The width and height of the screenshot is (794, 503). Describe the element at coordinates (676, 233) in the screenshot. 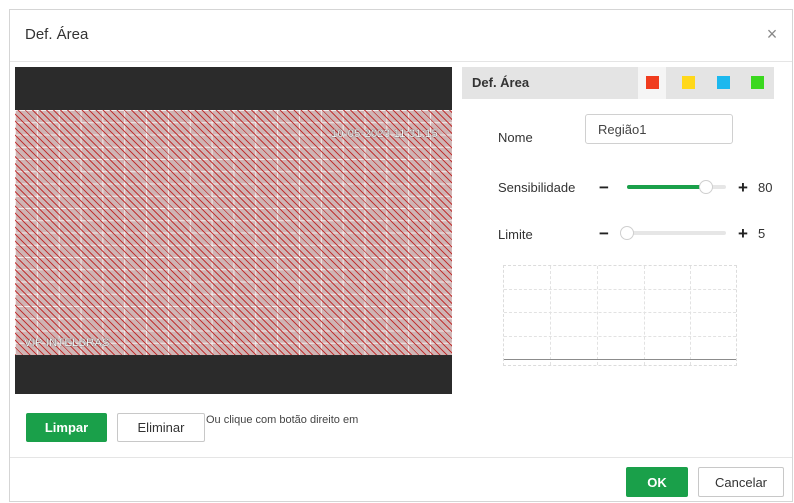

I see `threshold-track` at that location.